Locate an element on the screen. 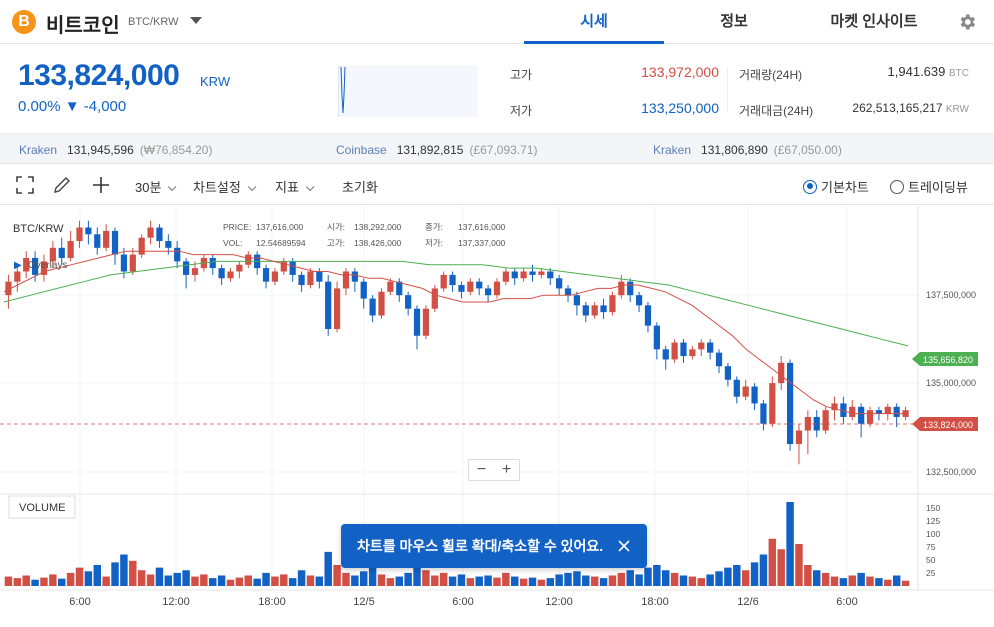 The width and height of the screenshot is (994, 627). low-value: 133,250,000 is located at coordinates (680, 108).